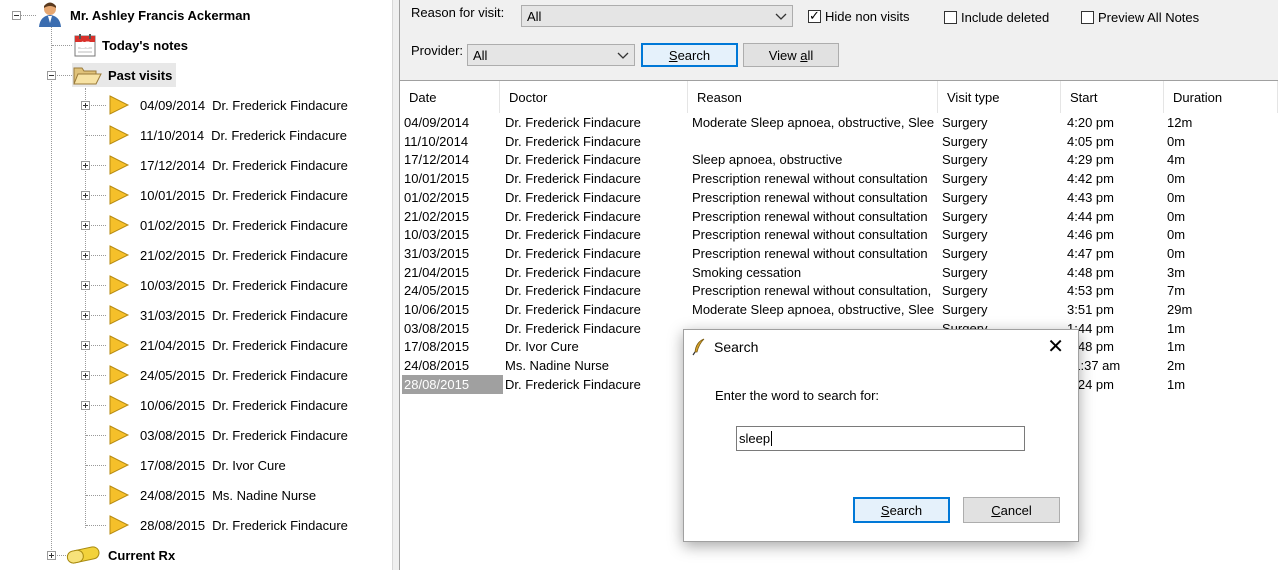 The height and width of the screenshot is (570, 1278). What do you see at coordinates (1094, 366) in the screenshot?
I see `table-cell-start: 11:37 am` at bounding box center [1094, 366].